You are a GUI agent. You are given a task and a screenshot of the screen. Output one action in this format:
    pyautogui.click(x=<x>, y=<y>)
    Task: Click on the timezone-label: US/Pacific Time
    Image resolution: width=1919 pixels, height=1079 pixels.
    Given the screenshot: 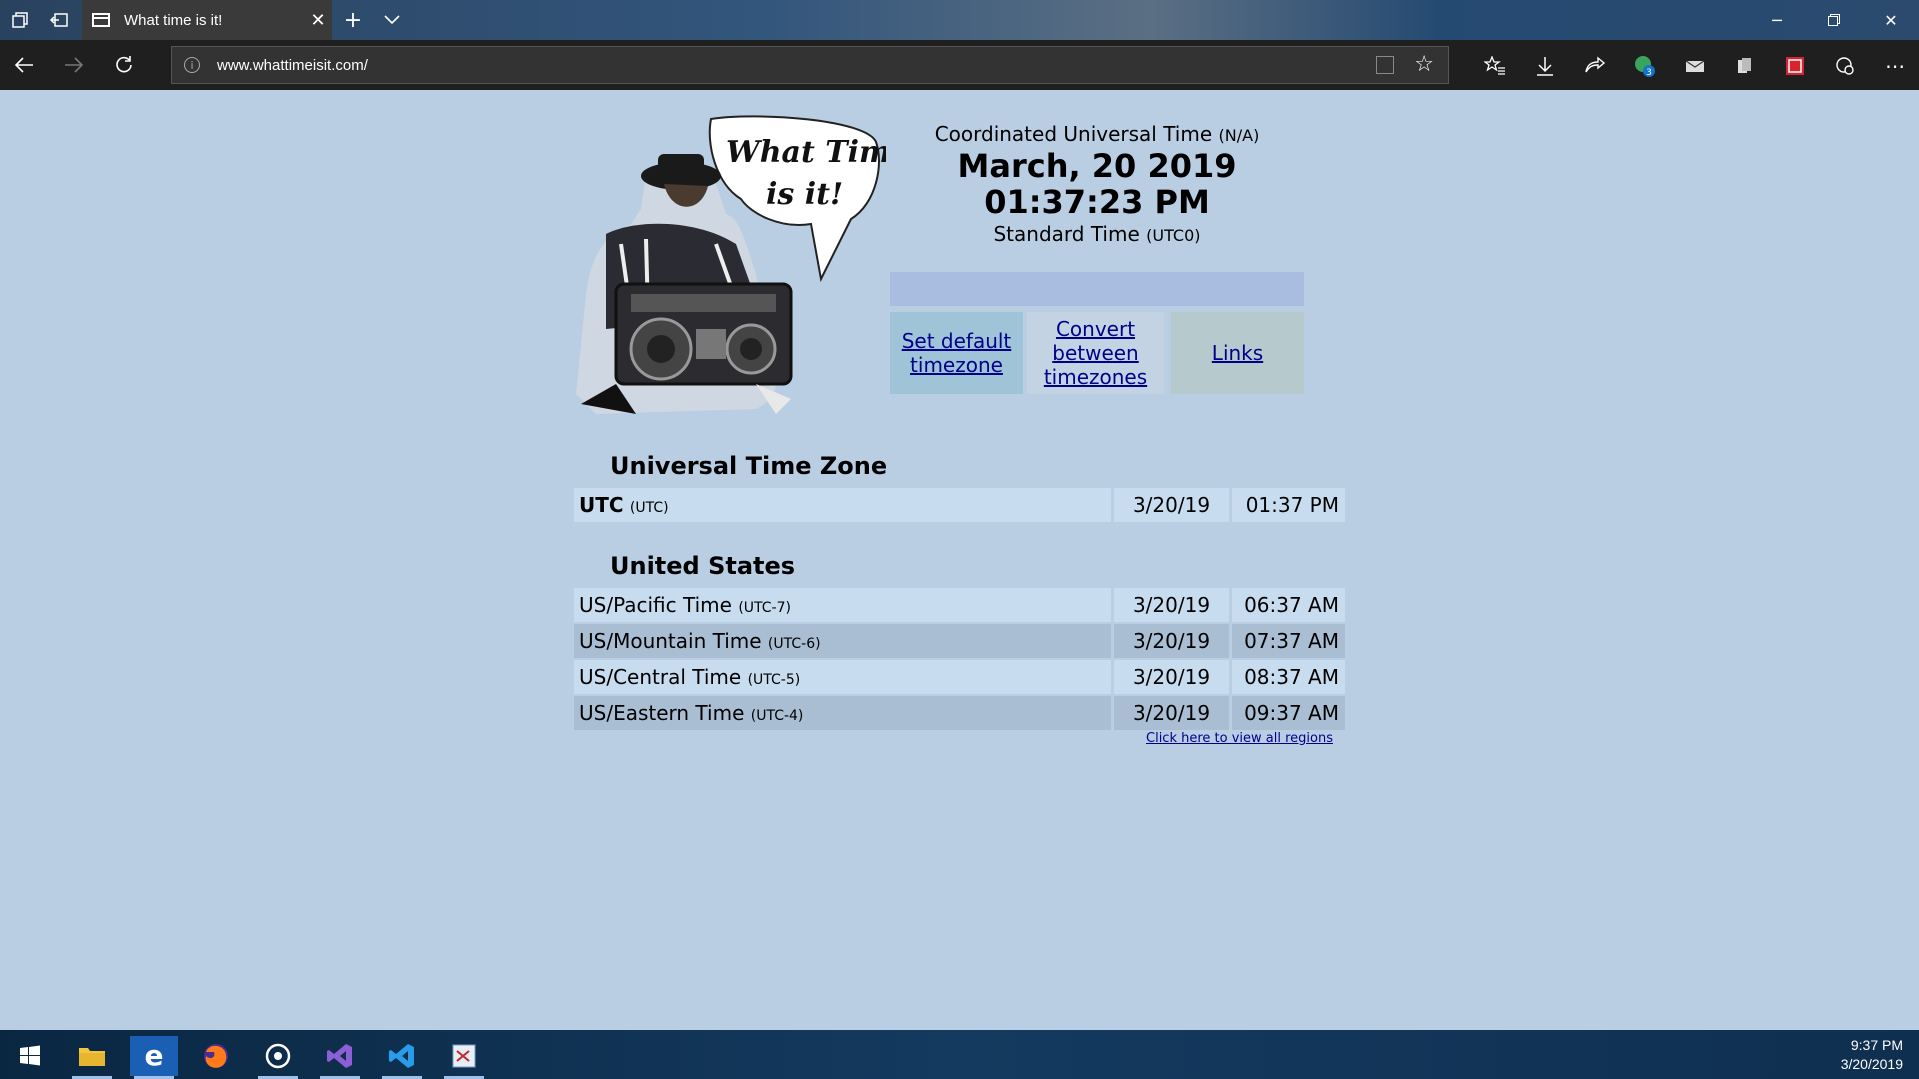 What is the action you would take?
    pyautogui.click(x=655, y=605)
    